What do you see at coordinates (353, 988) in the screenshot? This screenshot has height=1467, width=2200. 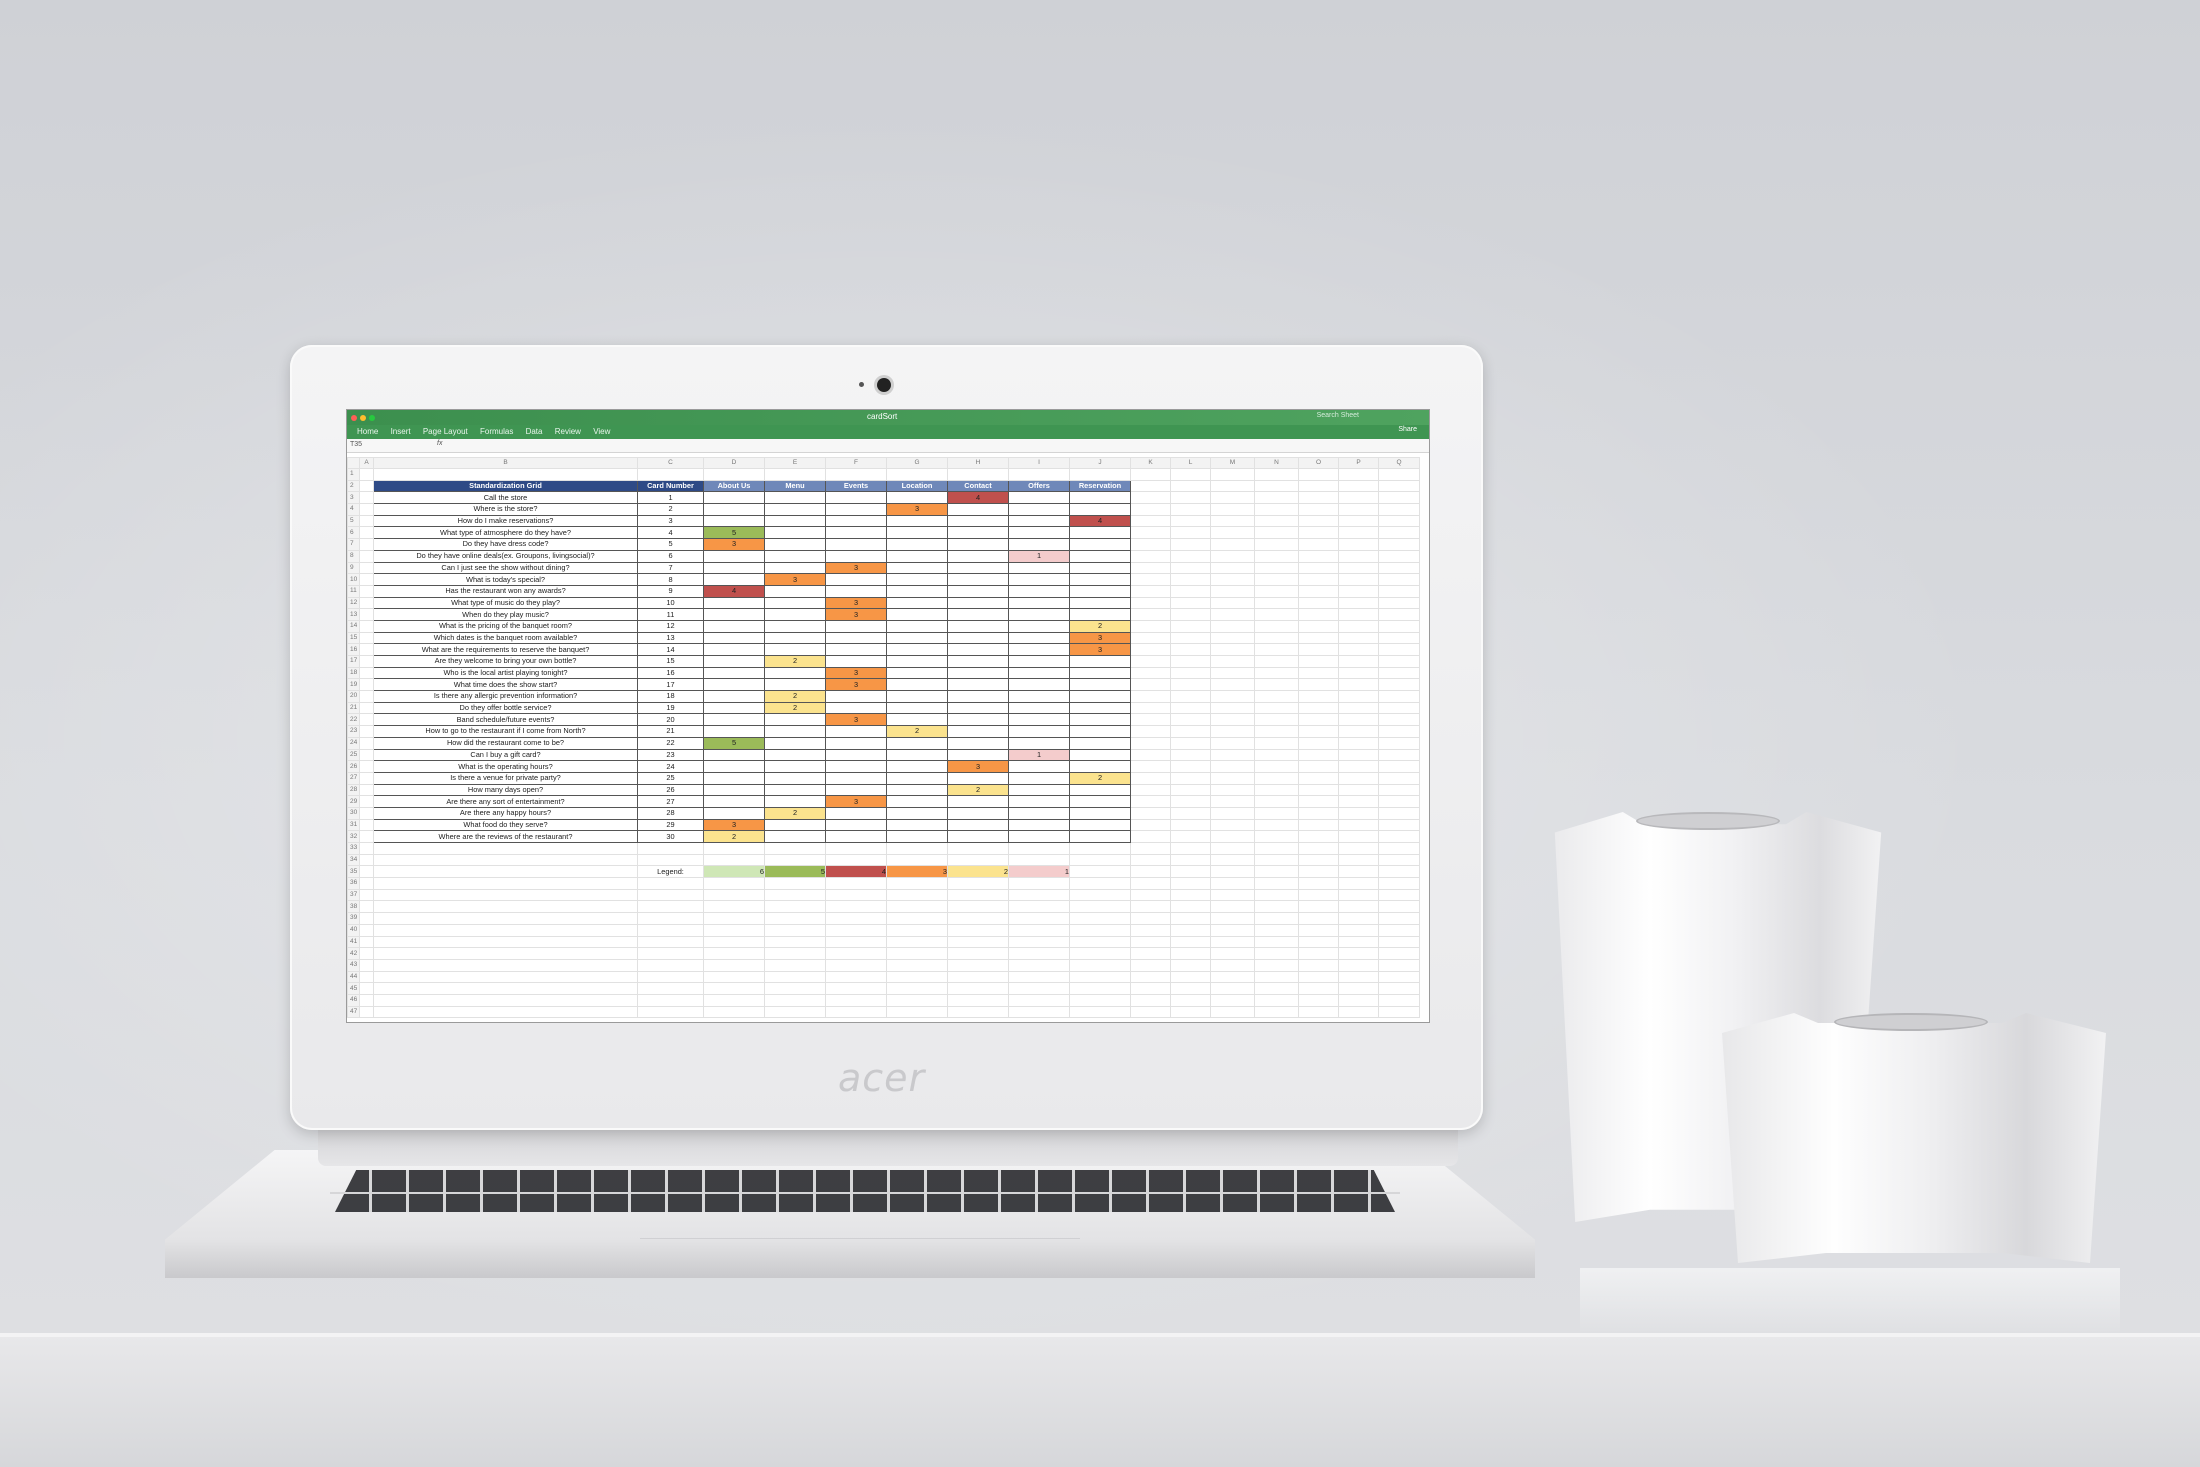 I see `row-header: 45` at bounding box center [353, 988].